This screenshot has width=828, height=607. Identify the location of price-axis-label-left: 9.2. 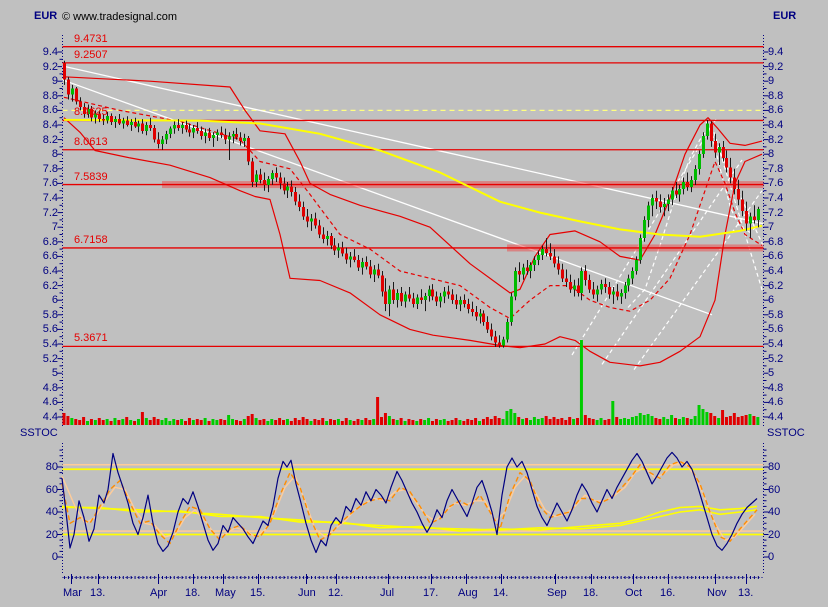
(50, 66).